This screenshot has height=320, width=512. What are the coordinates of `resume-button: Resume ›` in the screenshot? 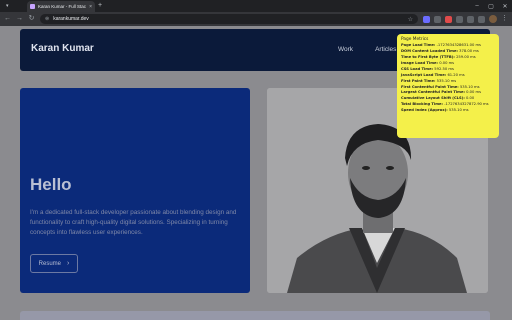 It's located at (54, 263).